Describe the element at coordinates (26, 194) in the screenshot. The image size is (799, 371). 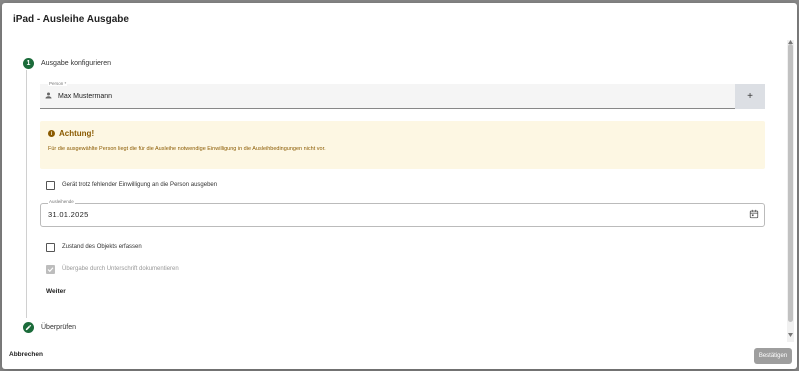
I see `stepper-line` at that location.